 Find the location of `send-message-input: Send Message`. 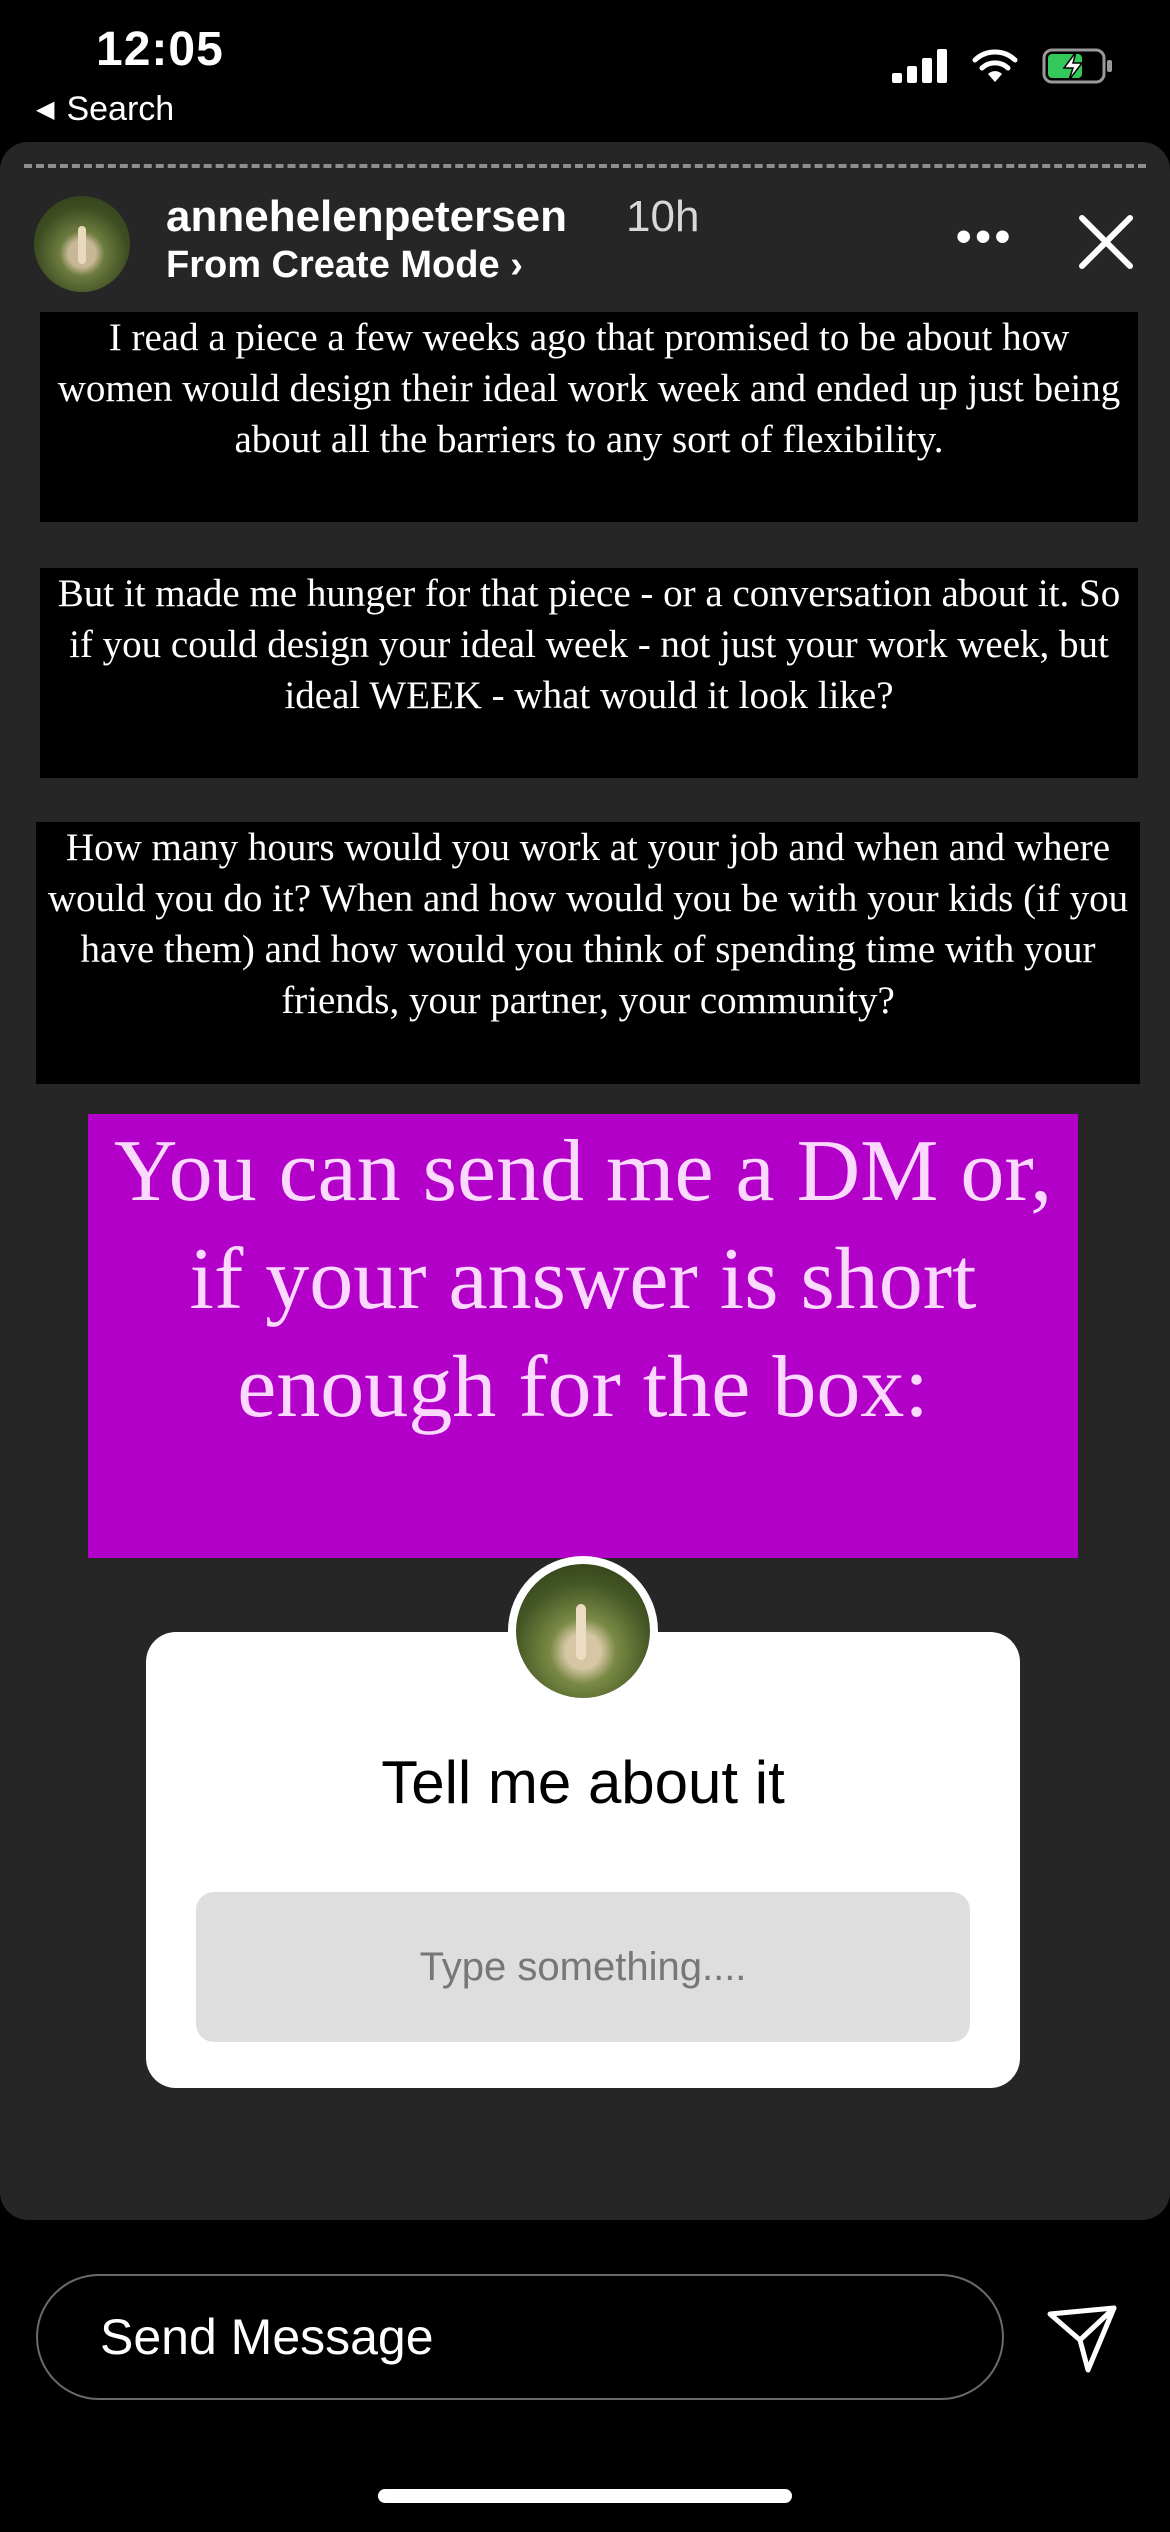

send-message-input: Send Message is located at coordinates (520, 2337).